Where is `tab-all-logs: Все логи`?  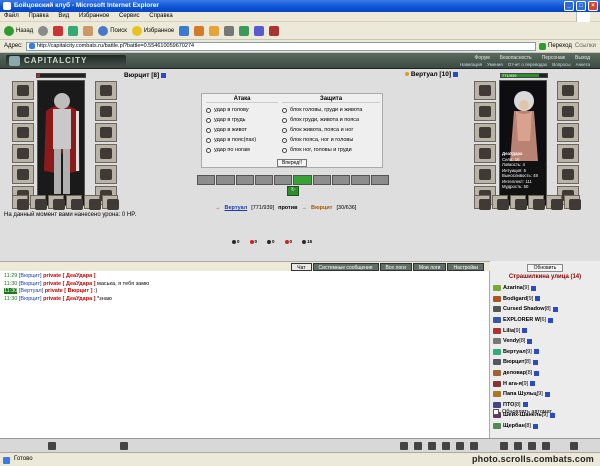
tab-all-logs: Все логи is located at coordinates (395, 267).